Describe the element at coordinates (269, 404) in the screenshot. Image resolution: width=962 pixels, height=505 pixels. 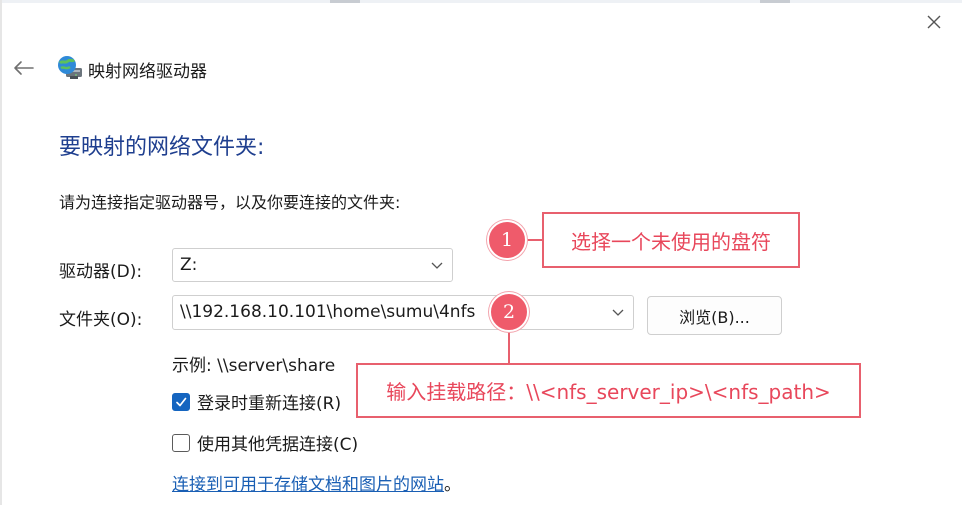
I see `reconnect-label: 登录时重新连接(R)` at that location.